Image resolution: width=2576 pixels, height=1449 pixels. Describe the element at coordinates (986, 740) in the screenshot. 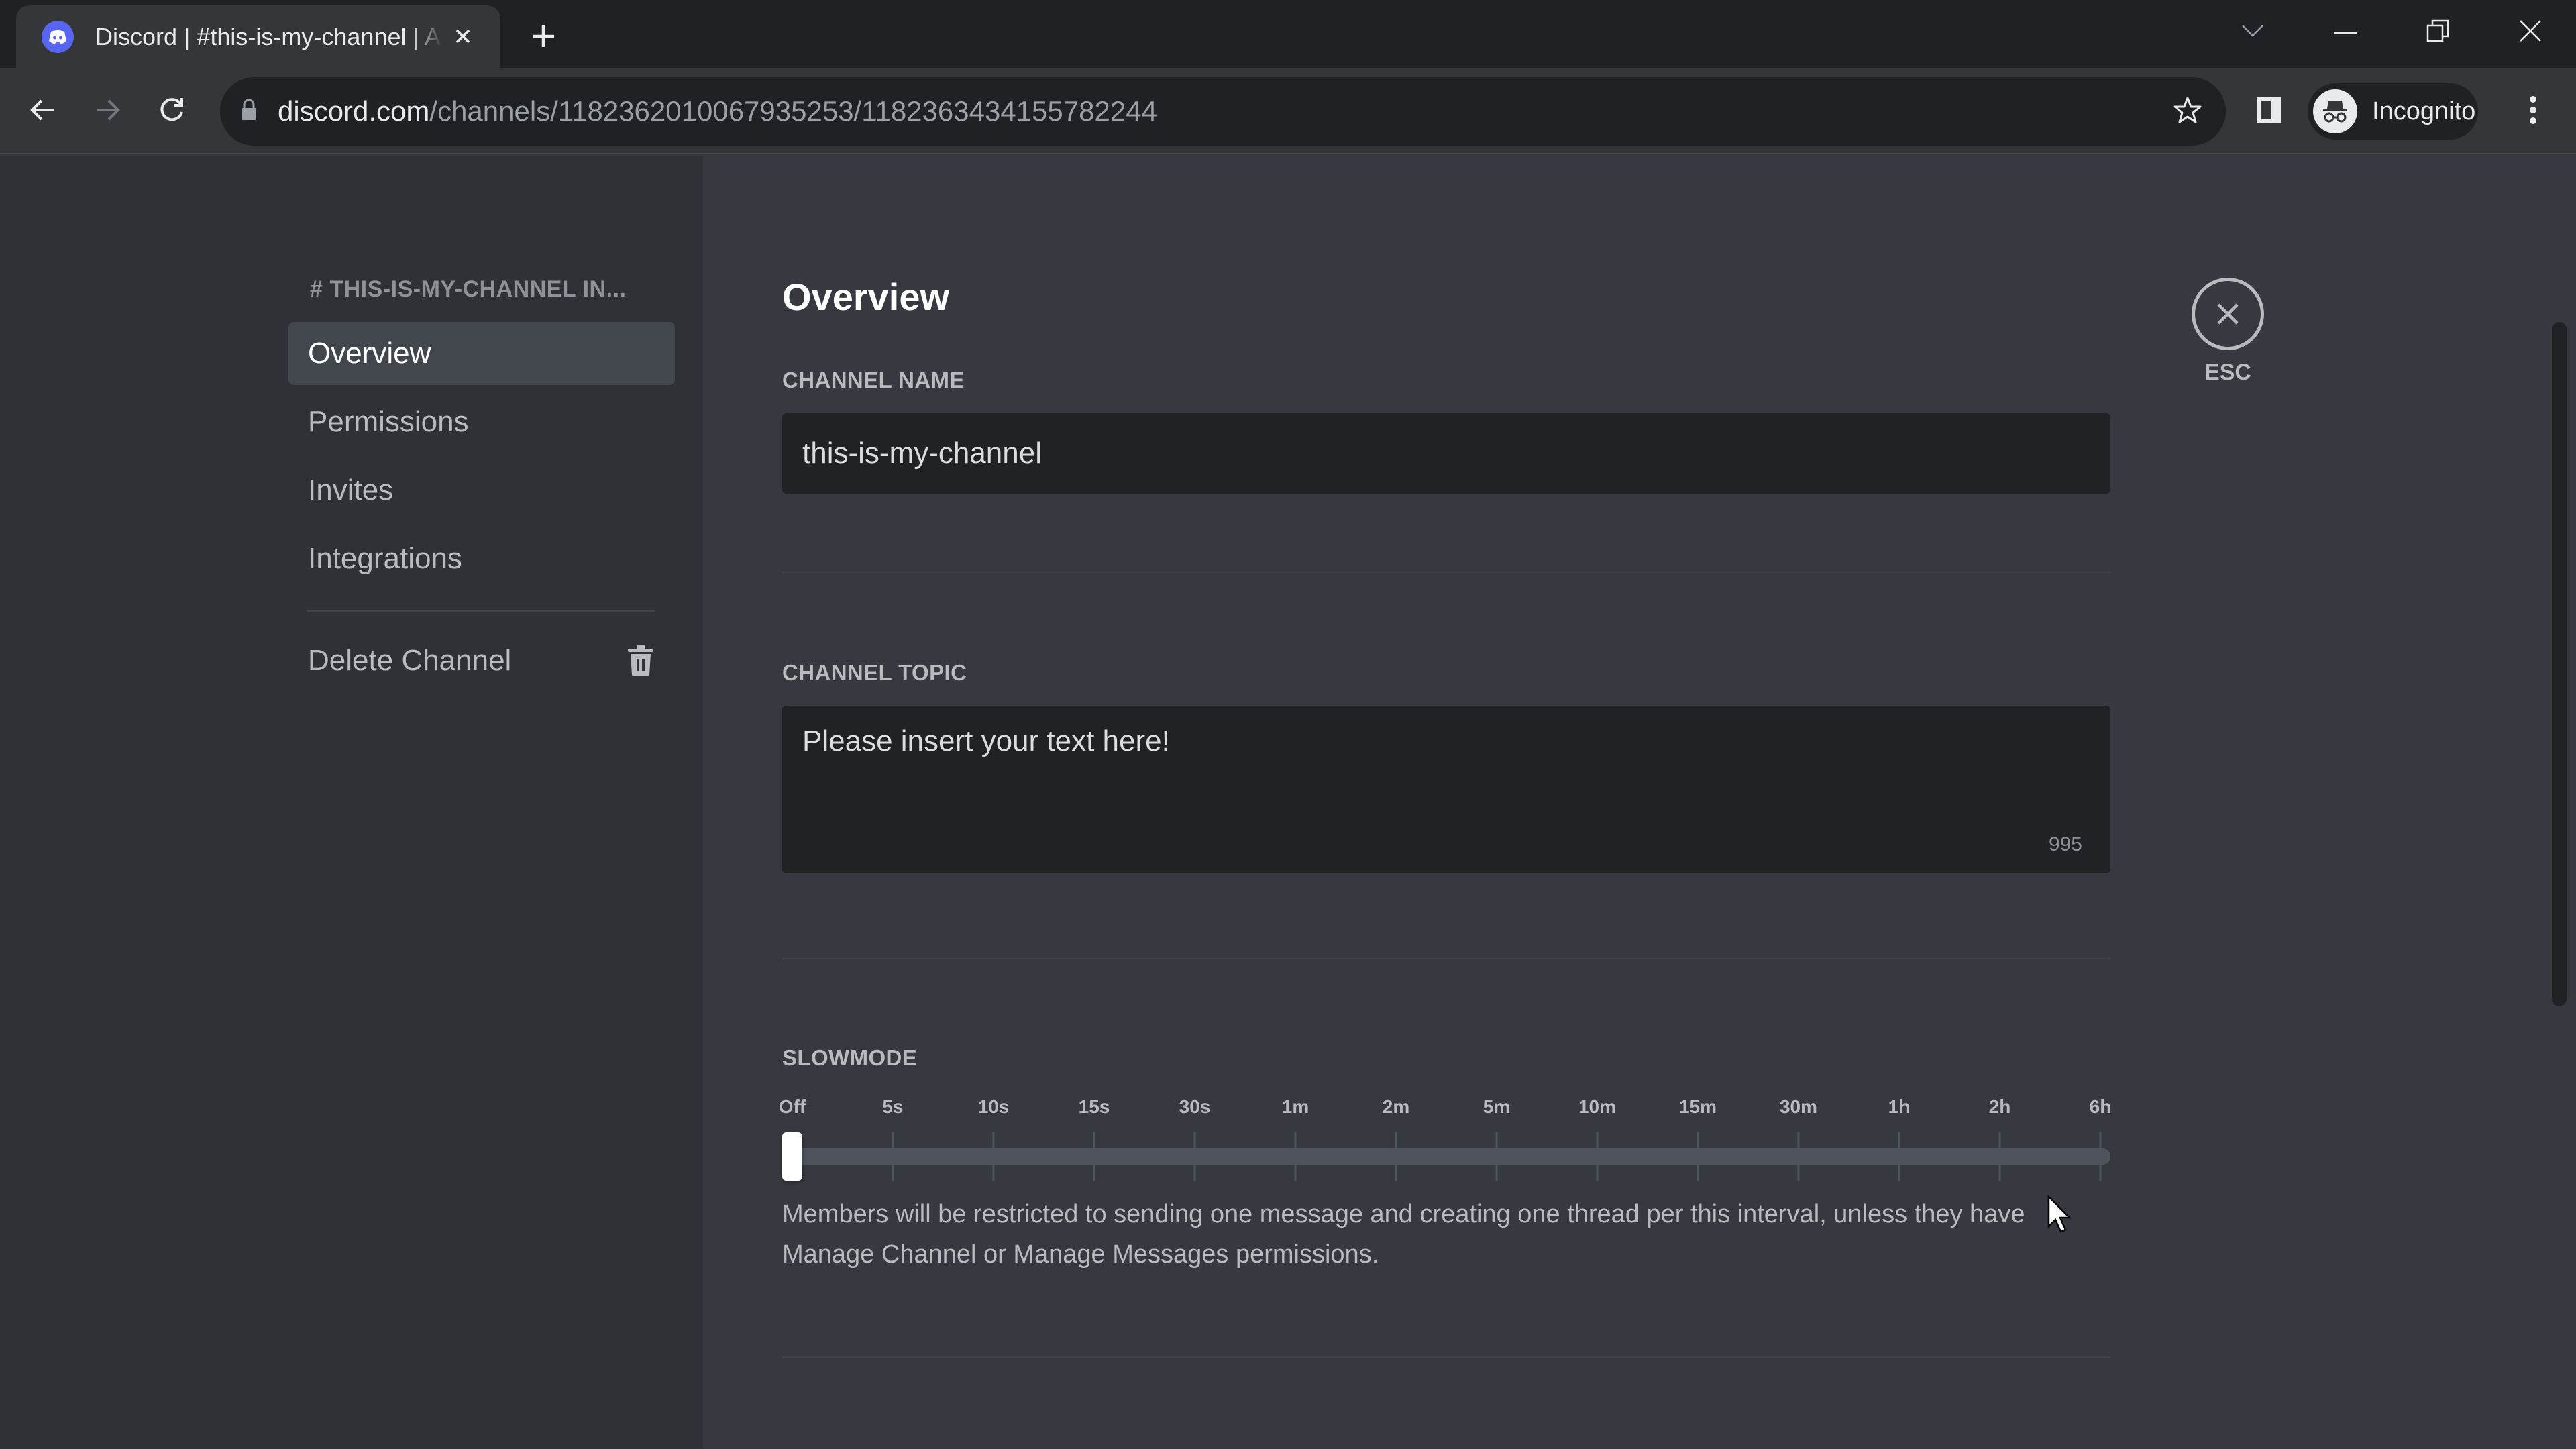

I see `channel-topic-text: Please insert your text here!` at that location.